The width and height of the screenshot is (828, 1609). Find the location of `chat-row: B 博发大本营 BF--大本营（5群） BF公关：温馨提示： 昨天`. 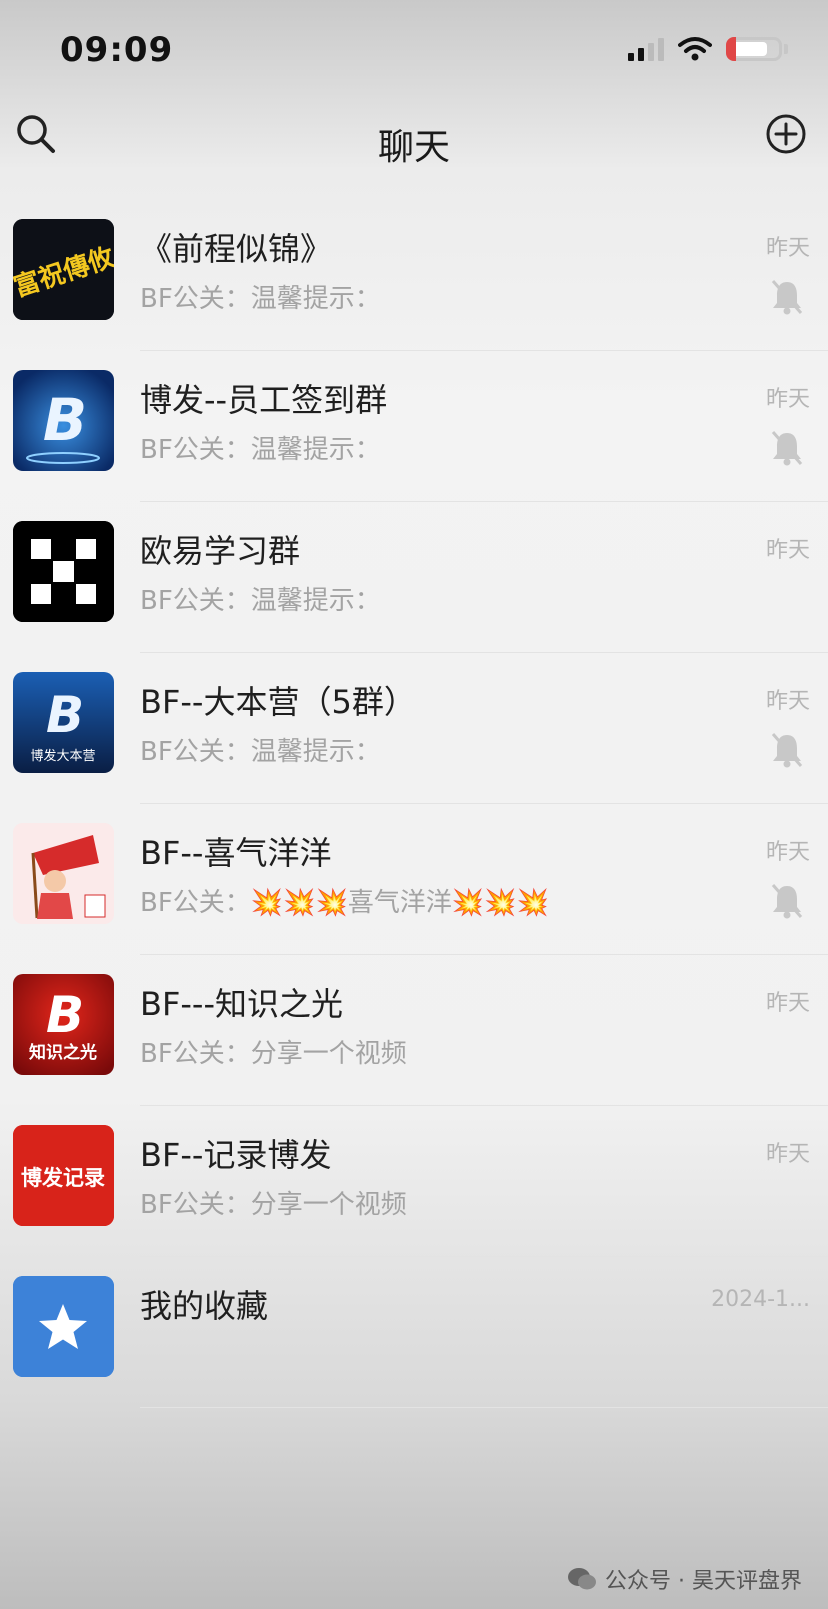

chat-row: B 博发大本营 BF--大本营（5群） BF公关：温馨提示： 昨天 is located at coordinates (414, 728).